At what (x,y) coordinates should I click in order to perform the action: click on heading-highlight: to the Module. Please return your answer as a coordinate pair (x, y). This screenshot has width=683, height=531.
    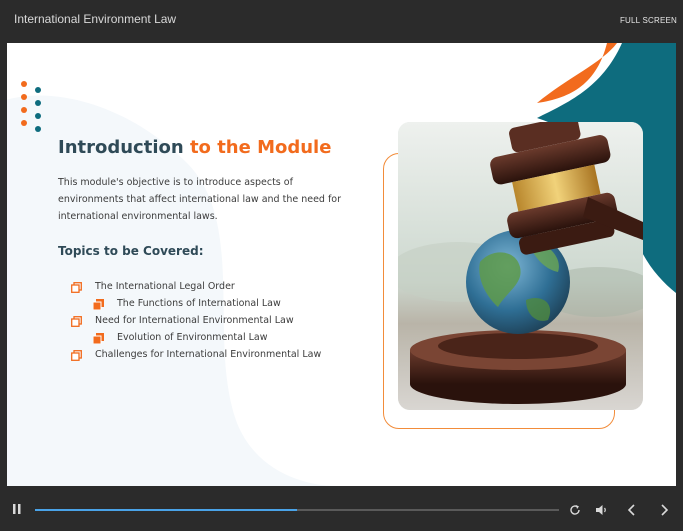
    Looking at the image, I should click on (260, 147).